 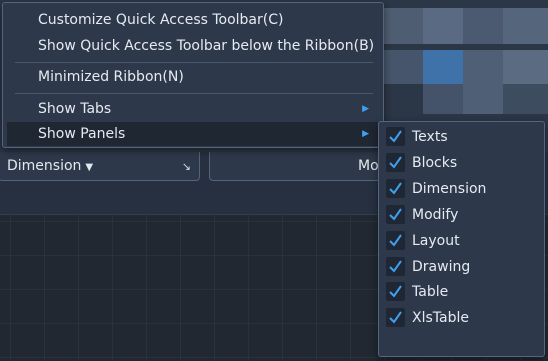 I want to click on submenu-item-dimension: Dimension, so click(x=462, y=190).